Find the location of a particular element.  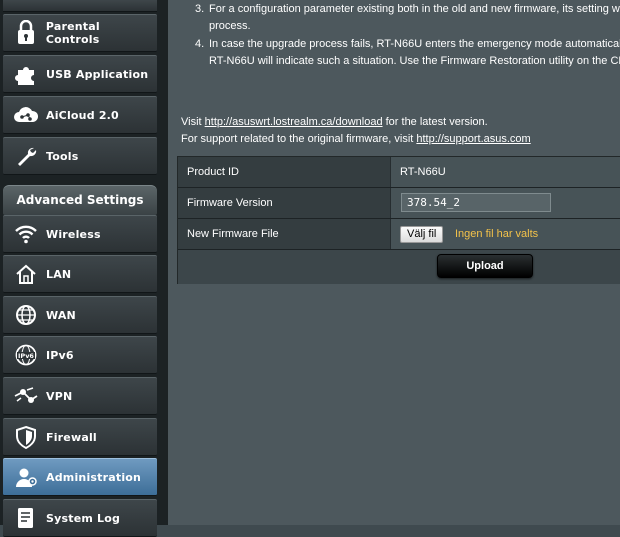

parental-controls-icon is located at coordinates (26, 33).